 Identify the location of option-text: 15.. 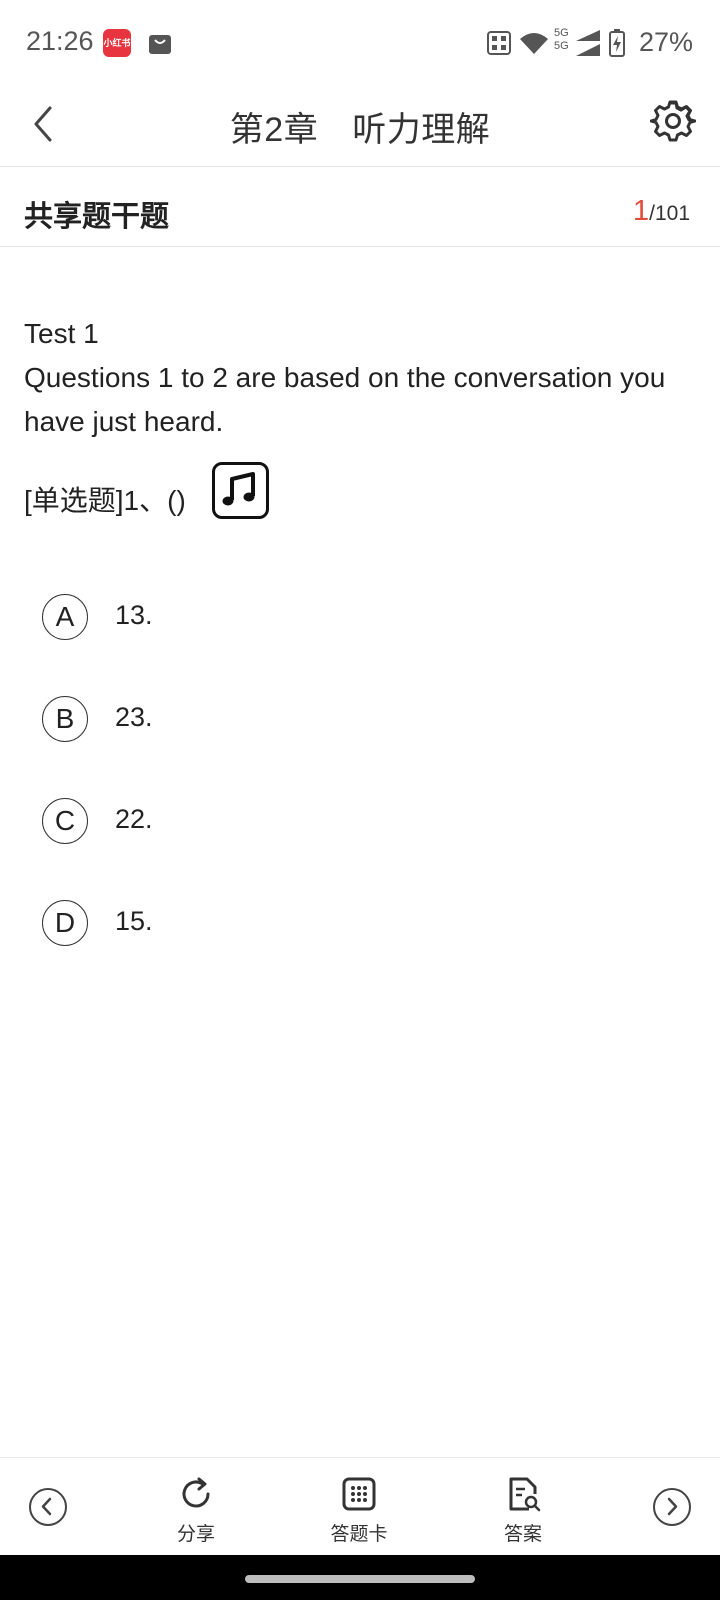
(134, 921).